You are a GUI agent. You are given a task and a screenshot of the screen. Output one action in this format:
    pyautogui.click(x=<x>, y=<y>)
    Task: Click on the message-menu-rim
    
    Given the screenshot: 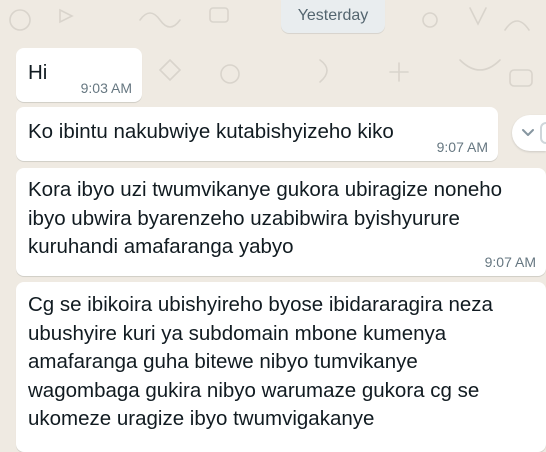 What is the action you would take?
    pyautogui.click(x=543, y=133)
    